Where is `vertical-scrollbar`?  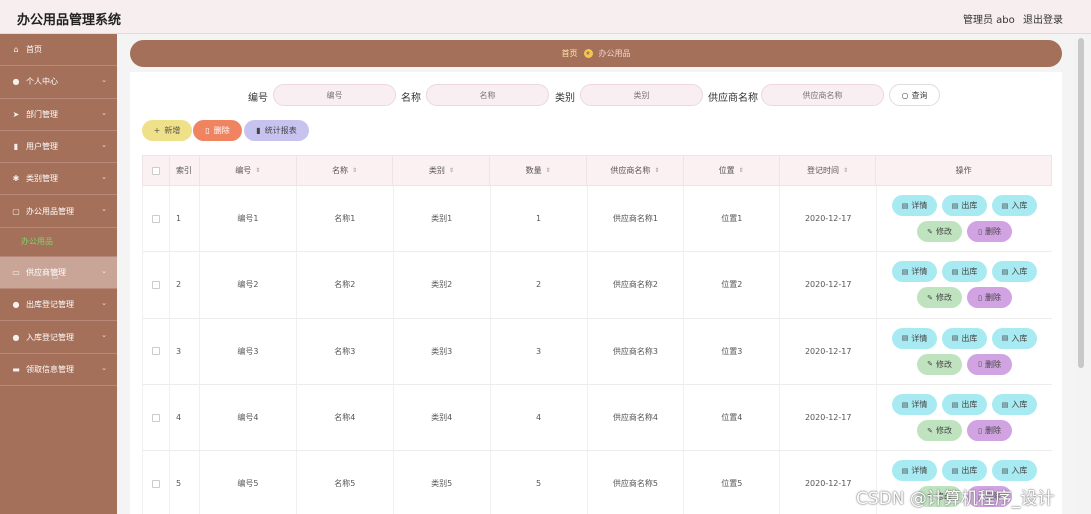
vertical-scrollbar is located at coordinates (1081, 203).